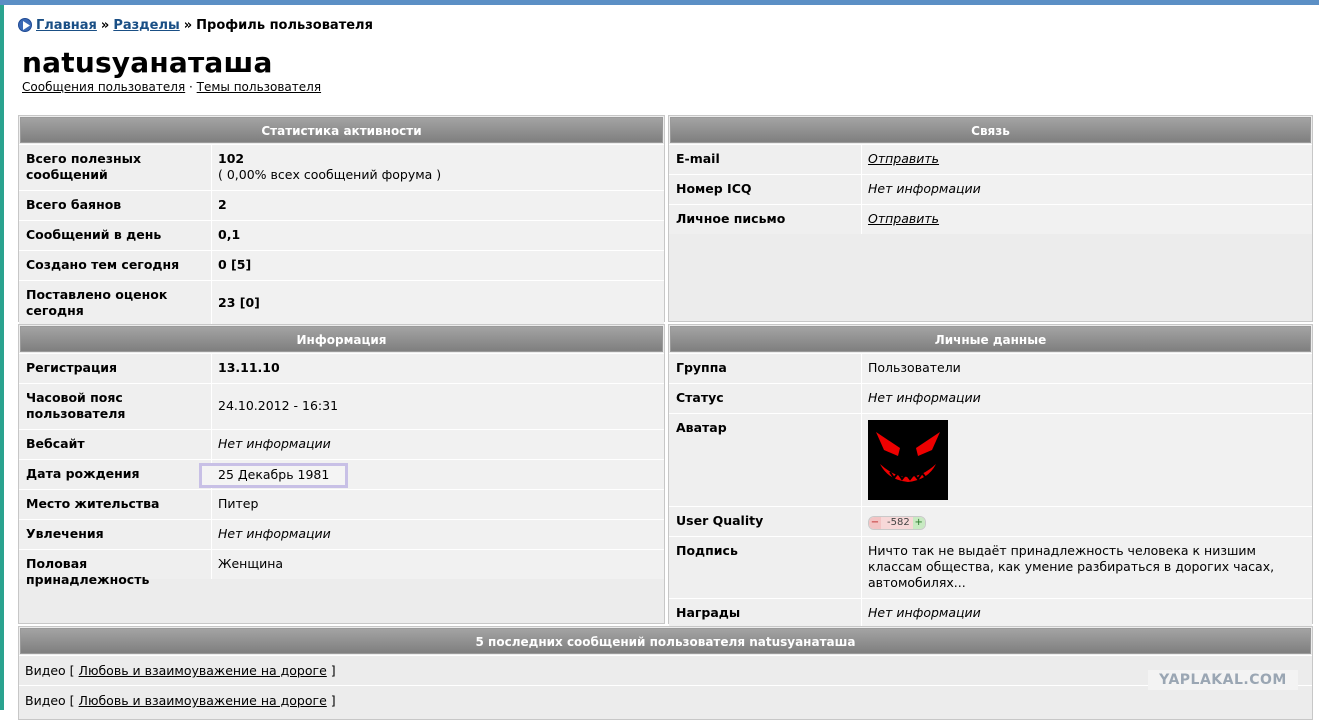 The image size is (1319, 720). I want to click on breadcrumb: Главная » Разделы » Профиль пользователя, so click(195, 25).